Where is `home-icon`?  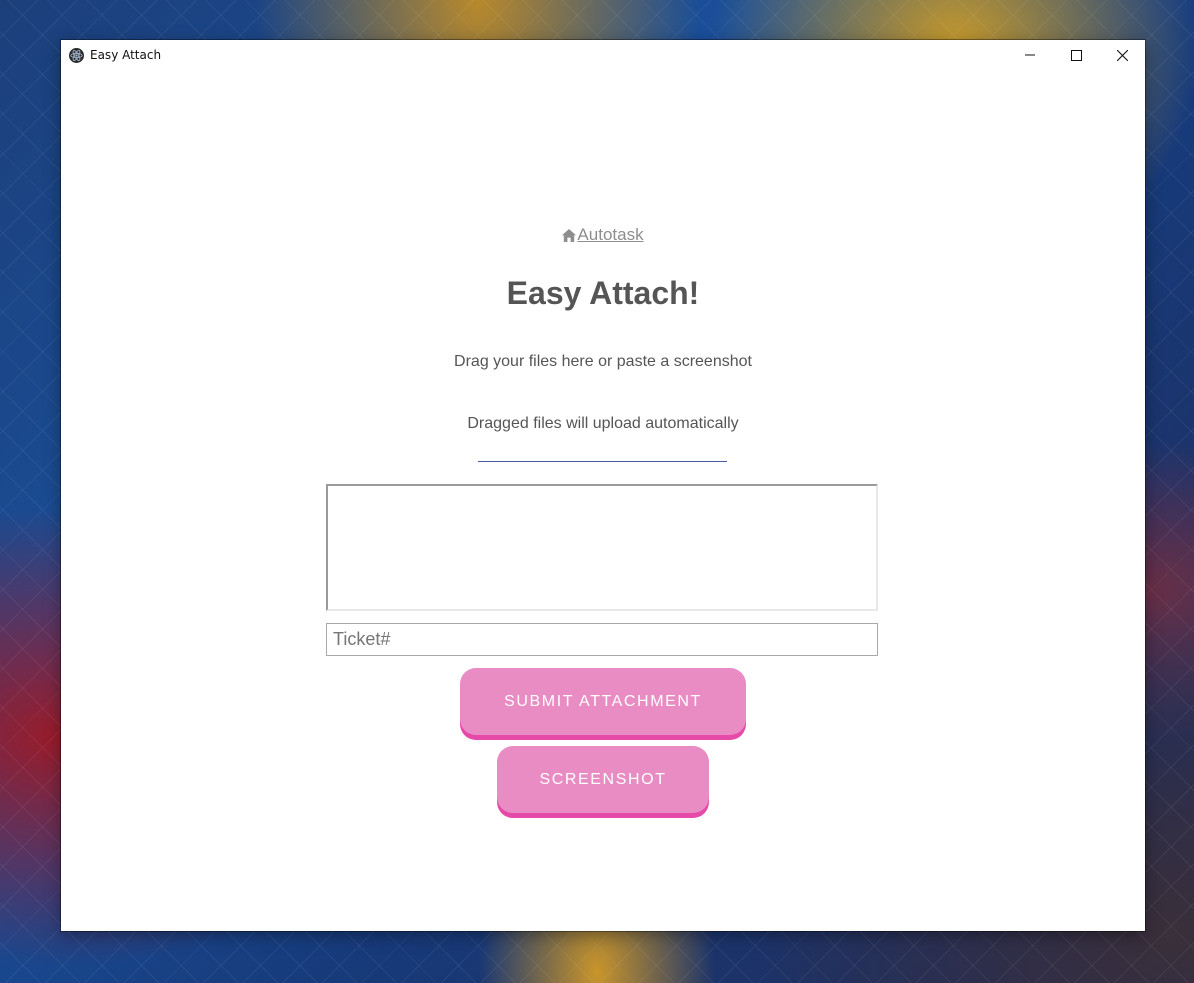
home-icon is located at coordinates (569, 235).